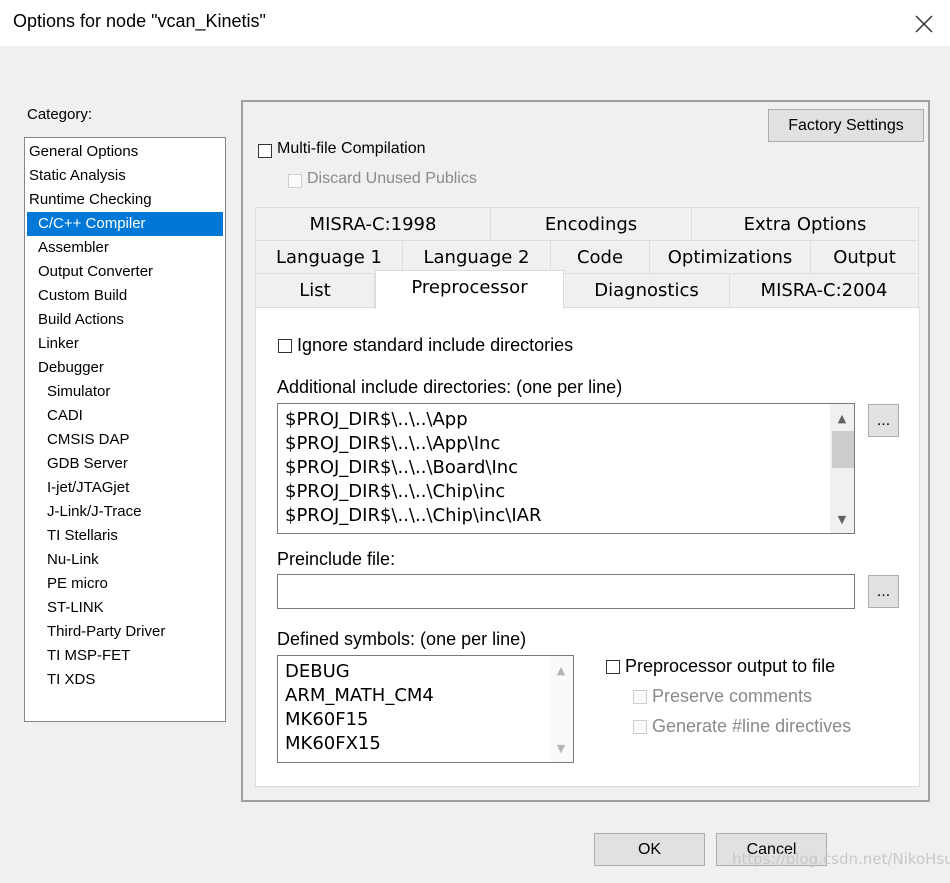 The height and width of the screenshot is (883, 950). Describe the element at coordinates (865, 257) in the screenshot. I see `tab-output: Output` at that location.